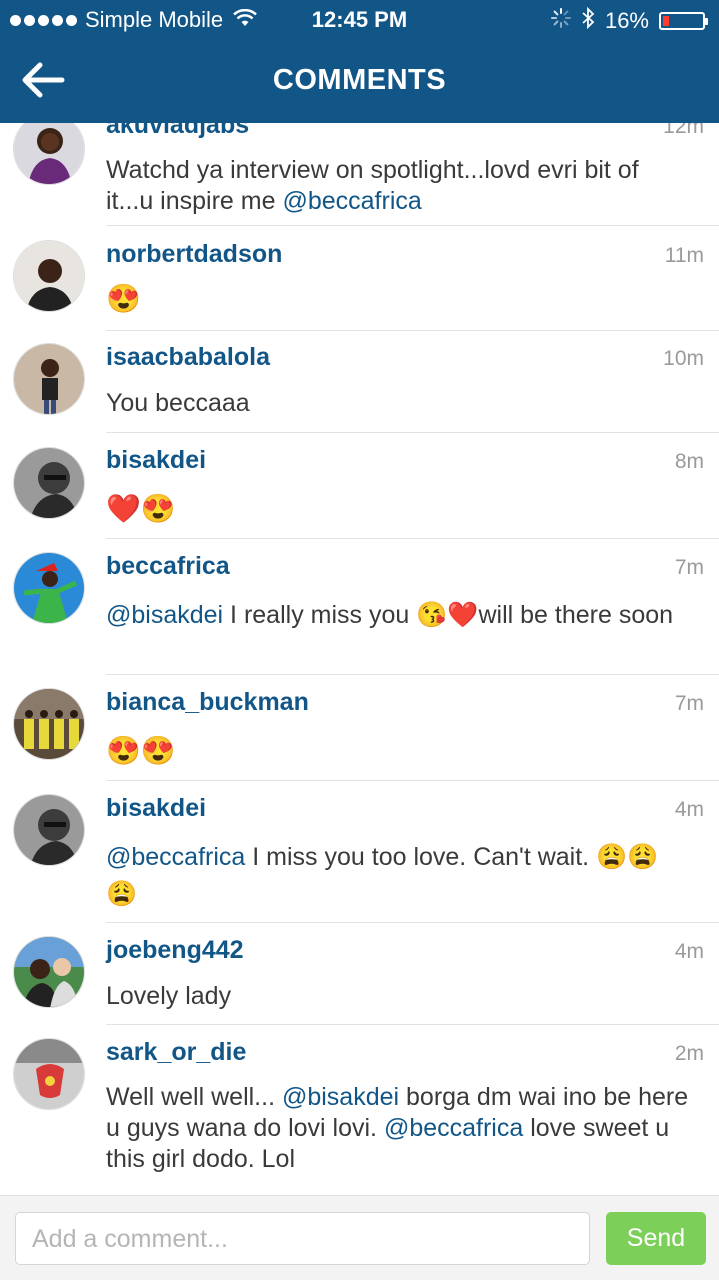 The image size is (719, 1280). Describe the element at coordinates (175, 950) in the screenshot. I see `comment-username: joebeng442` at that location.